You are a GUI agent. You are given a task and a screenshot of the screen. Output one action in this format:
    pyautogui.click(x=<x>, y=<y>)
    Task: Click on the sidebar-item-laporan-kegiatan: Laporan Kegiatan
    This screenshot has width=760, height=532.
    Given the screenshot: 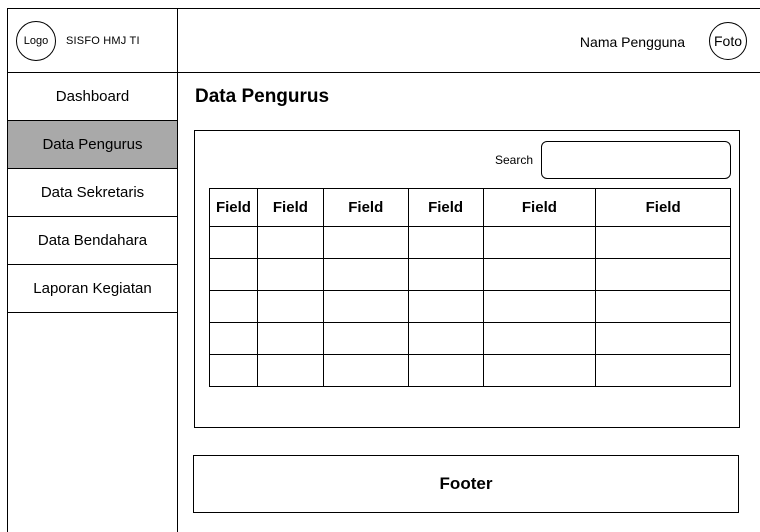 What is the action you would take?
    pyautogui.click(x=92, y=289)
    